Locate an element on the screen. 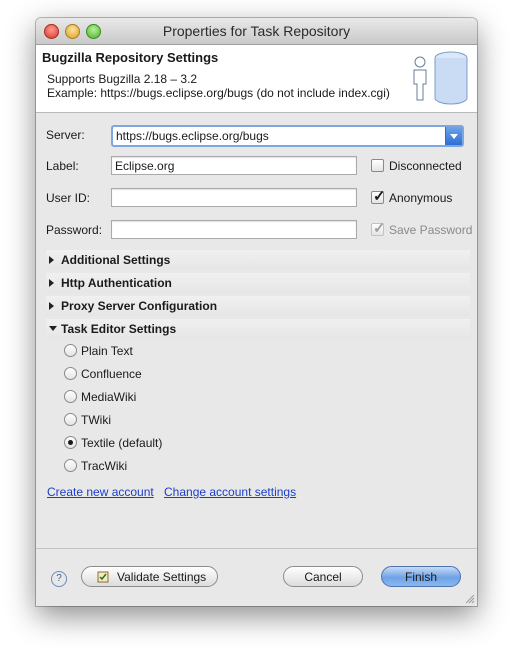 Image resolution: width=514 pixels, height=657 pixels. label-label: Label: is located at coordinates (62, 166).